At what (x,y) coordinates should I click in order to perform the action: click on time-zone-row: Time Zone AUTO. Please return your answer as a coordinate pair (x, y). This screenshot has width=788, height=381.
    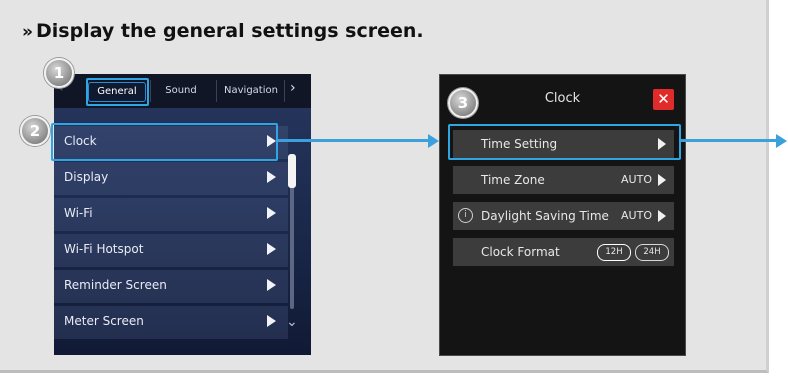
    Looking at the image, I should click on (563, 180).